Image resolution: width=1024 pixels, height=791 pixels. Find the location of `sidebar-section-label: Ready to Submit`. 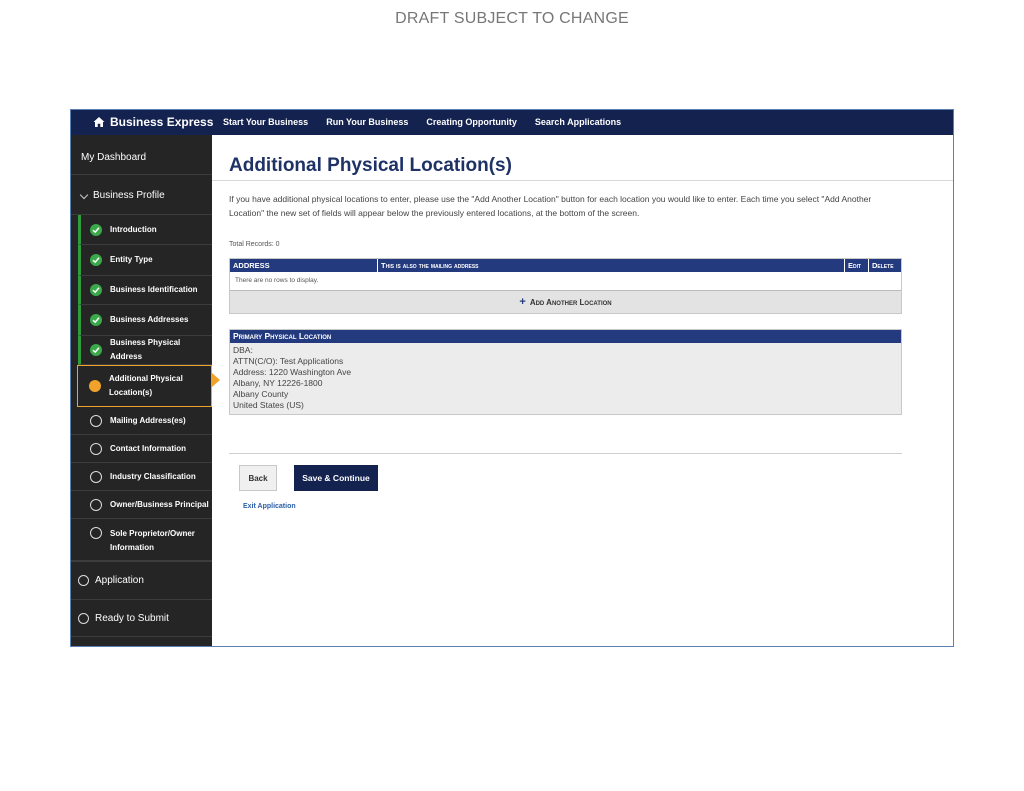

sidebar-section-label: Ready to Submit is located at coordinates (132, 618).